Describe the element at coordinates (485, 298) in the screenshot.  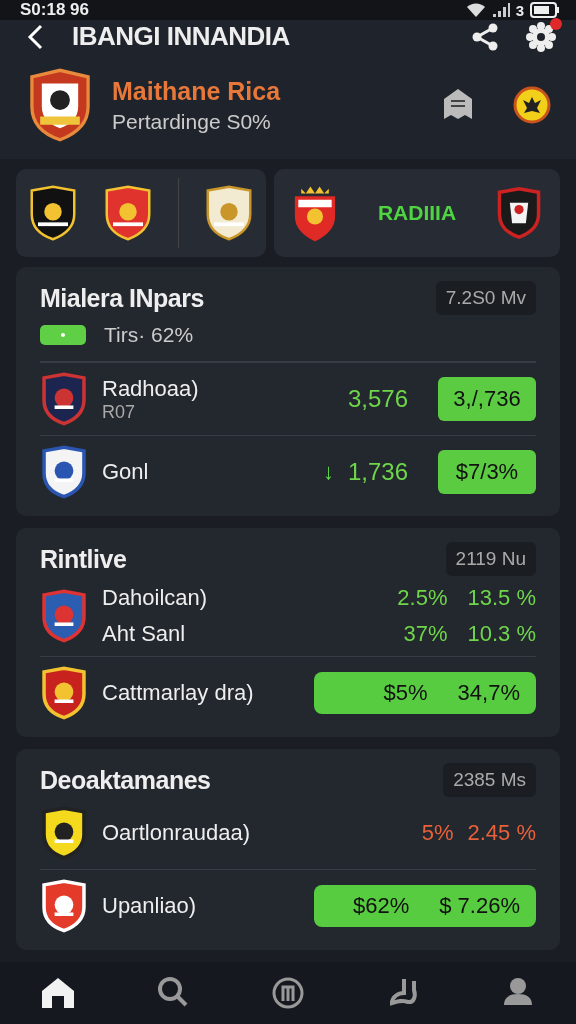
I see `section-badge: 7.2S0 Mv` at that location.